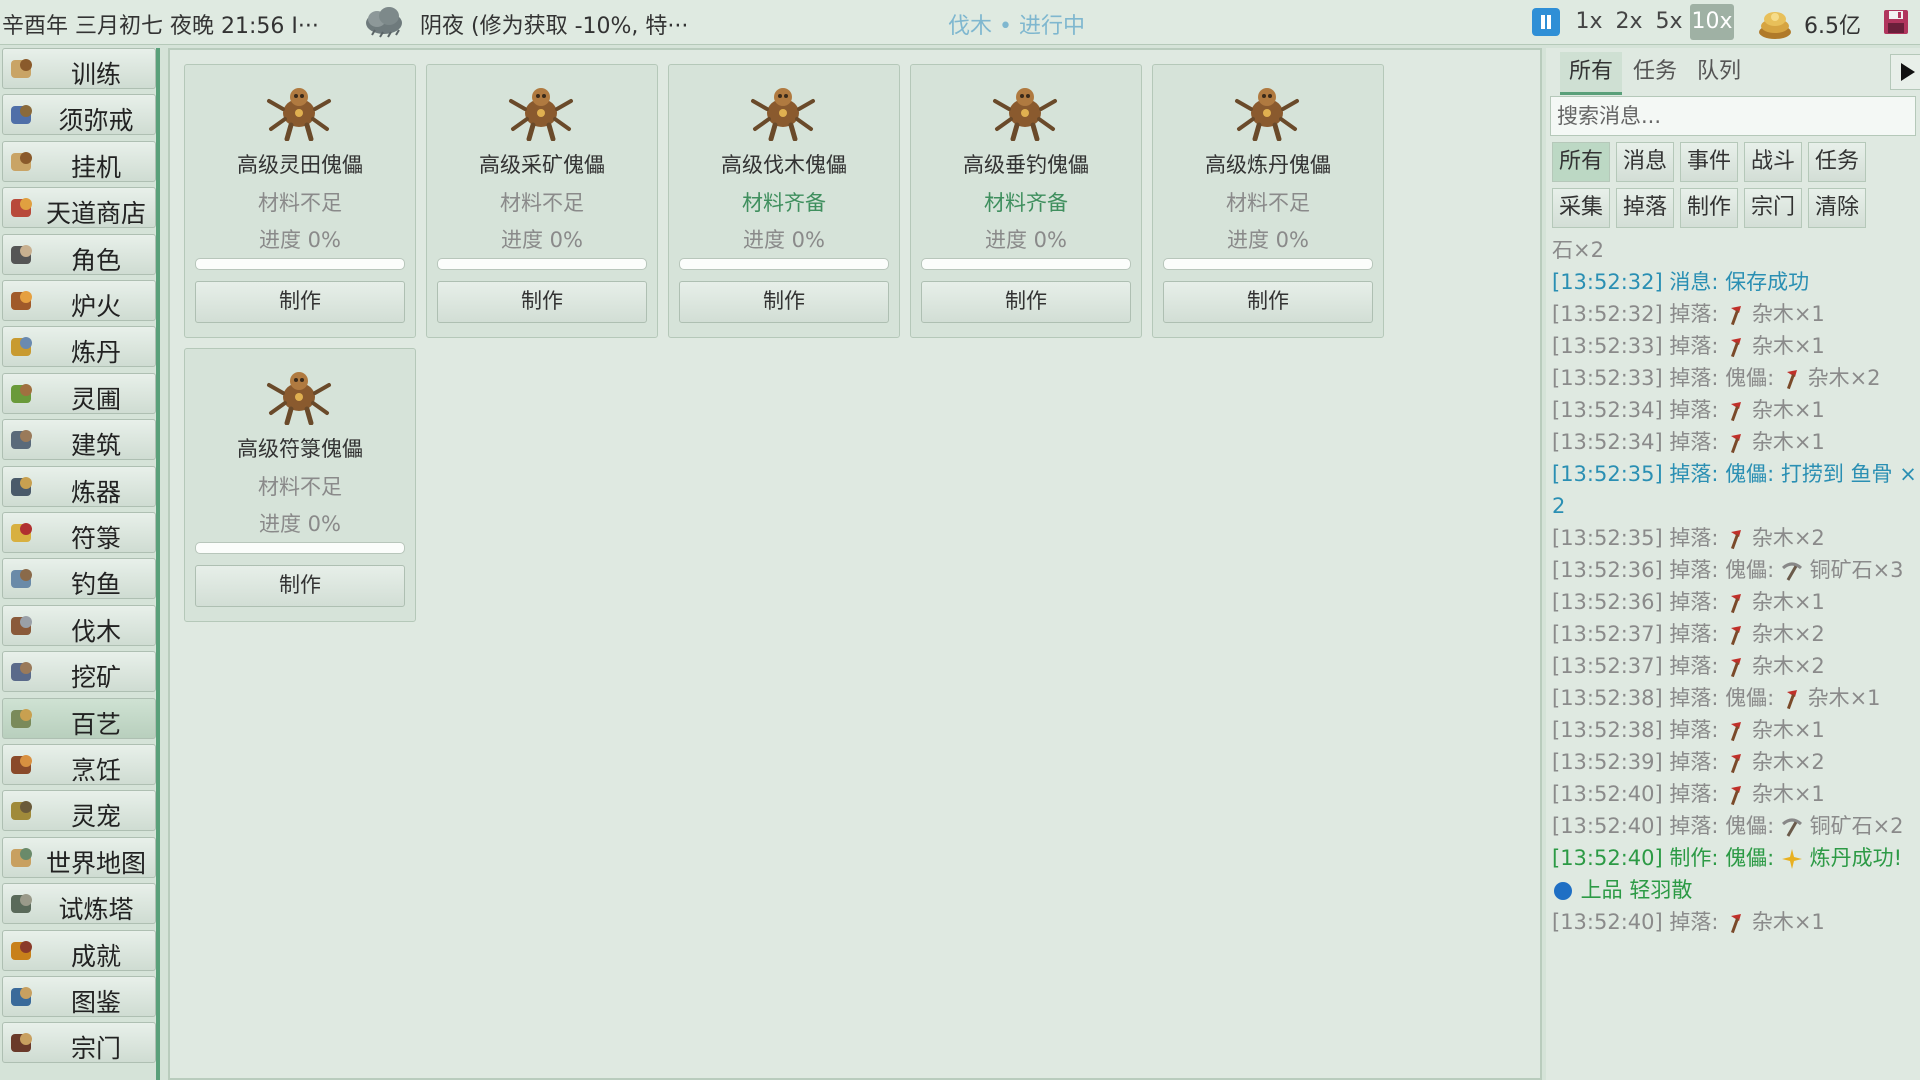 The height and width of the screenshot is (1080, 1920). Describe the element at coordinates (158, 564) in the screenshot. I see `sidebar-scroll-rail` at that location.